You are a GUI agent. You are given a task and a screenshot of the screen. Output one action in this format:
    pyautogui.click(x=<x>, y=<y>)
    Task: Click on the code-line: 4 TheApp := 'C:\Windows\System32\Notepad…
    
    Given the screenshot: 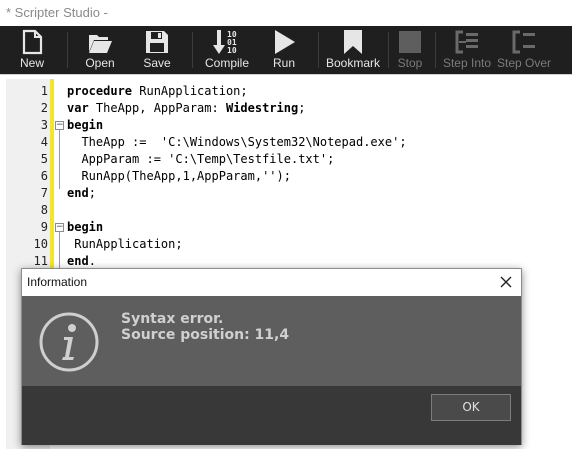 What is the action you would take?
    pyautogui.click(x=306, y=142)
    